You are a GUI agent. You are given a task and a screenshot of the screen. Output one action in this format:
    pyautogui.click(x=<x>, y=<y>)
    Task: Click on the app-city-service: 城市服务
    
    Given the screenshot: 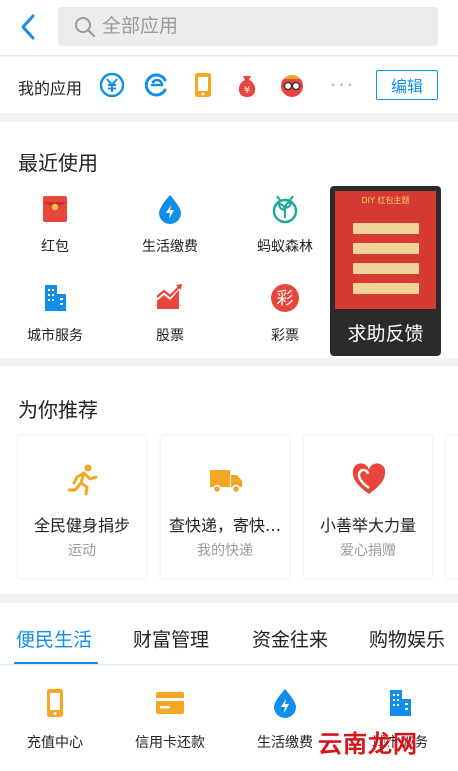 What is the action you would take?
    pyautogui.click(x=55, y=314)
    